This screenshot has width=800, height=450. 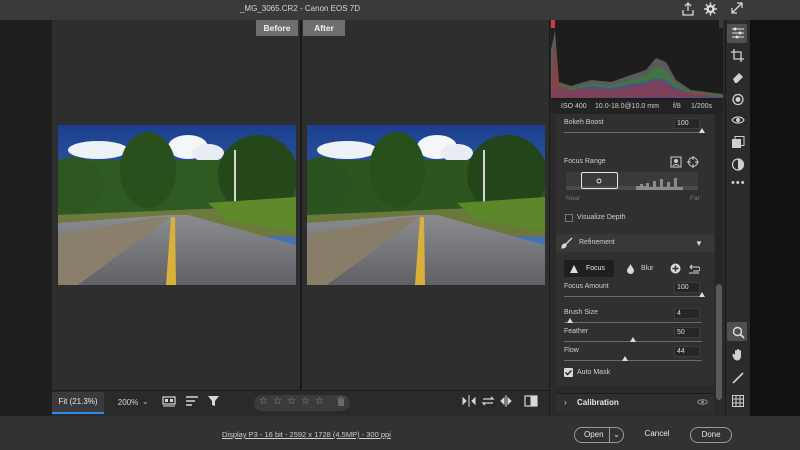 What do you see at coordinates (213, 402) in the screenshot?
I see `filter-icon` at bounding box center [213, 402].